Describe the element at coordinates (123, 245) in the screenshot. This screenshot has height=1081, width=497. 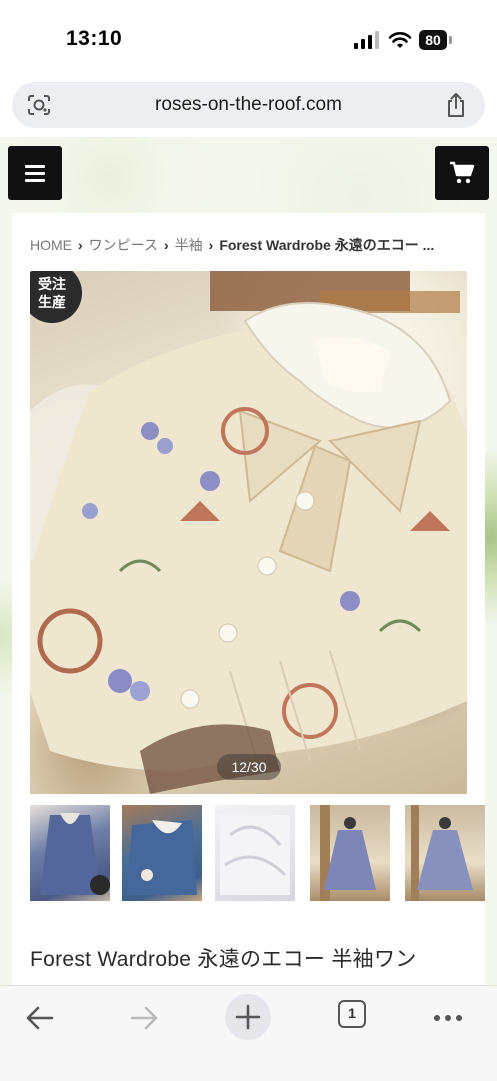
I see `breadcrumb-onepiece: ワンピース` at that location.